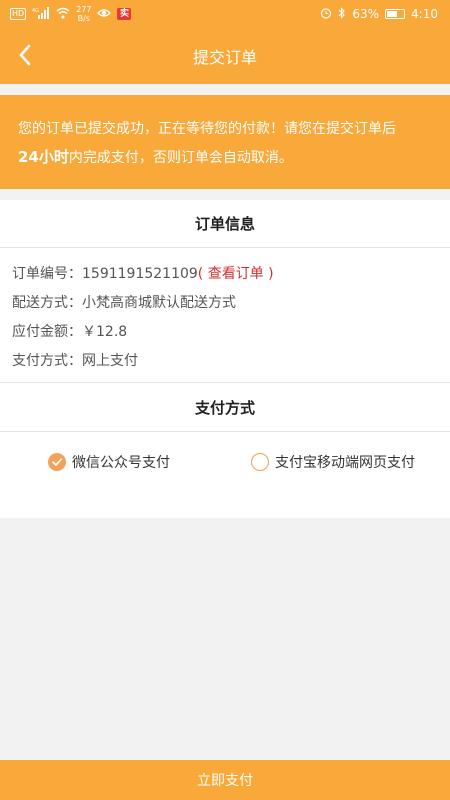 This screenshot has height=800, width=450. Describe the element at coordinates (366, 14) in the screenshot. I see `battery-percent: 63%` at that location.